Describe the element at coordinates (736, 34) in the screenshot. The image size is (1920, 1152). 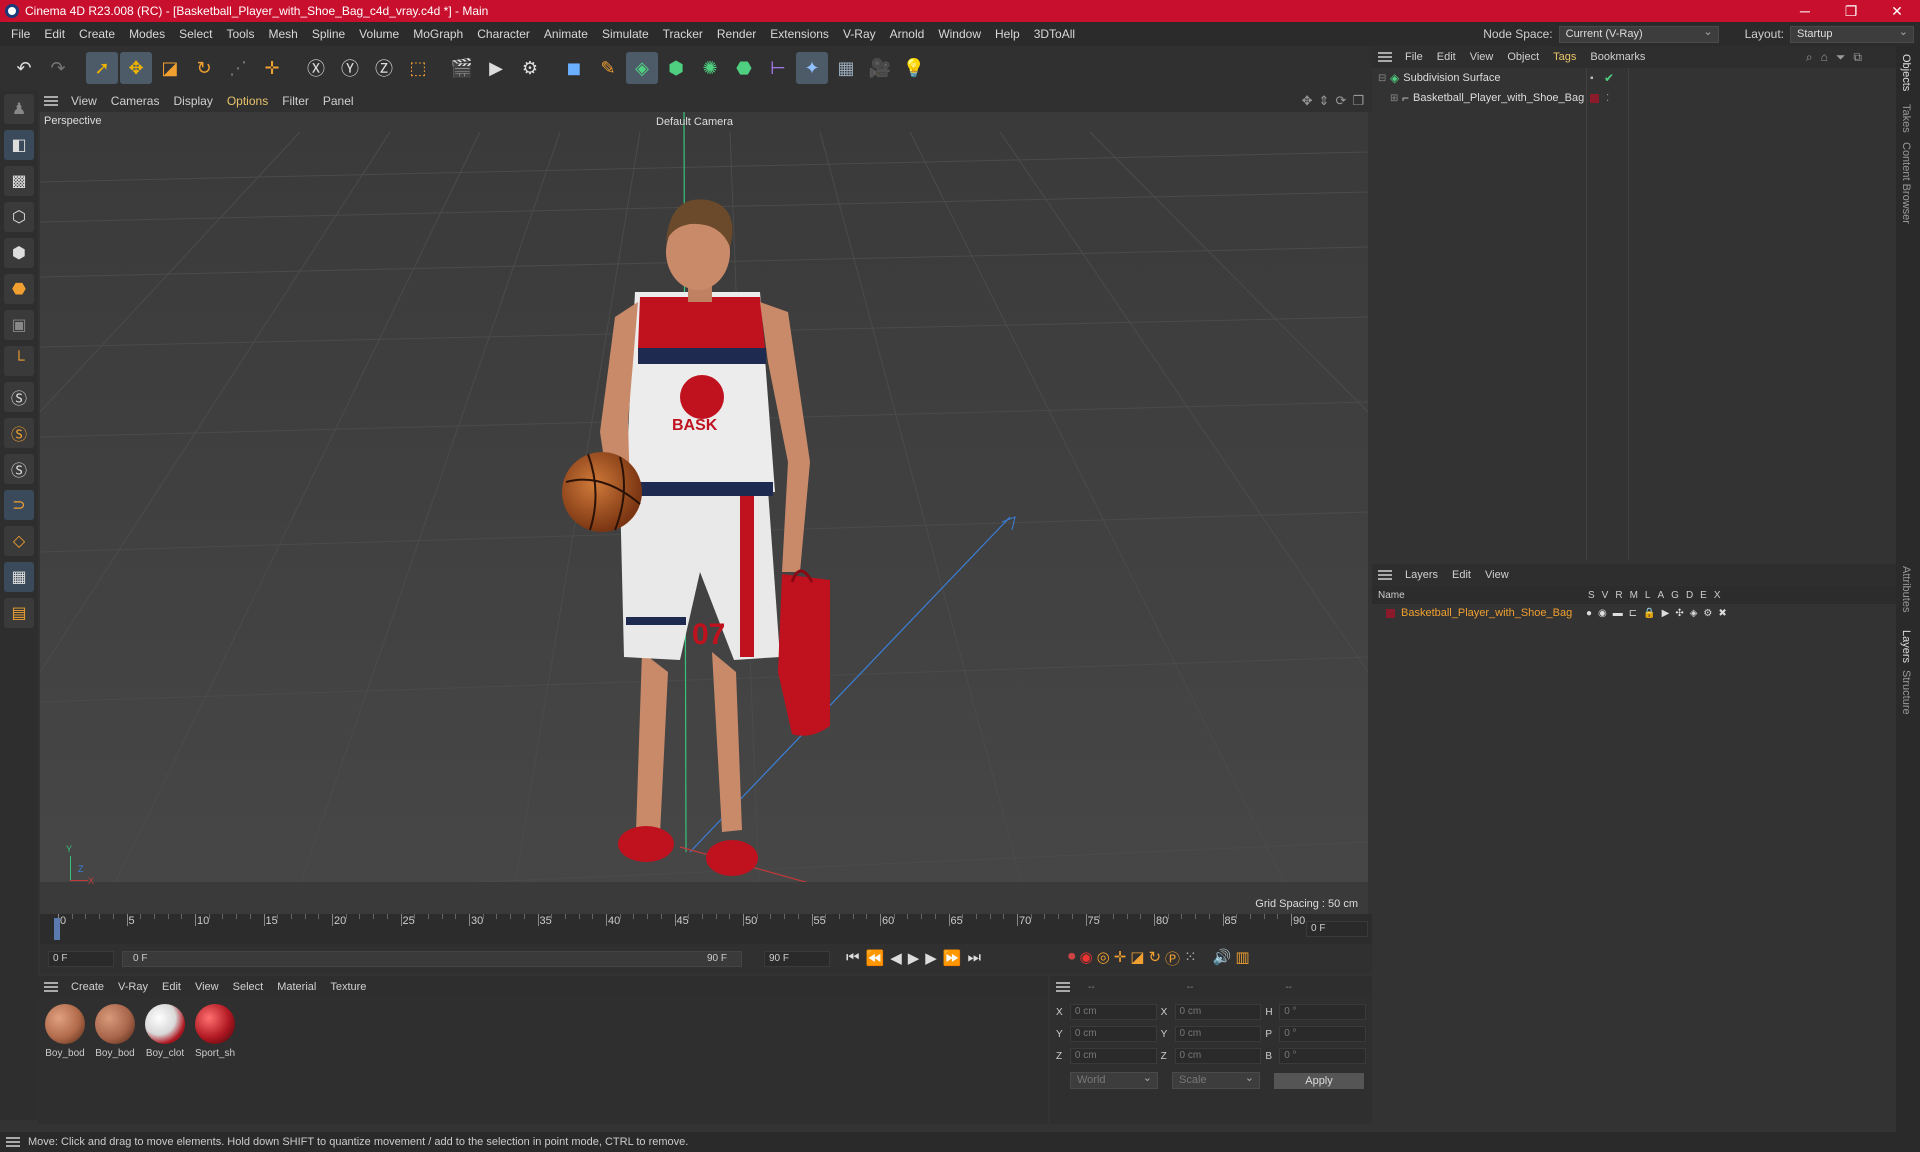
I see `menu-render: Render` at that location.